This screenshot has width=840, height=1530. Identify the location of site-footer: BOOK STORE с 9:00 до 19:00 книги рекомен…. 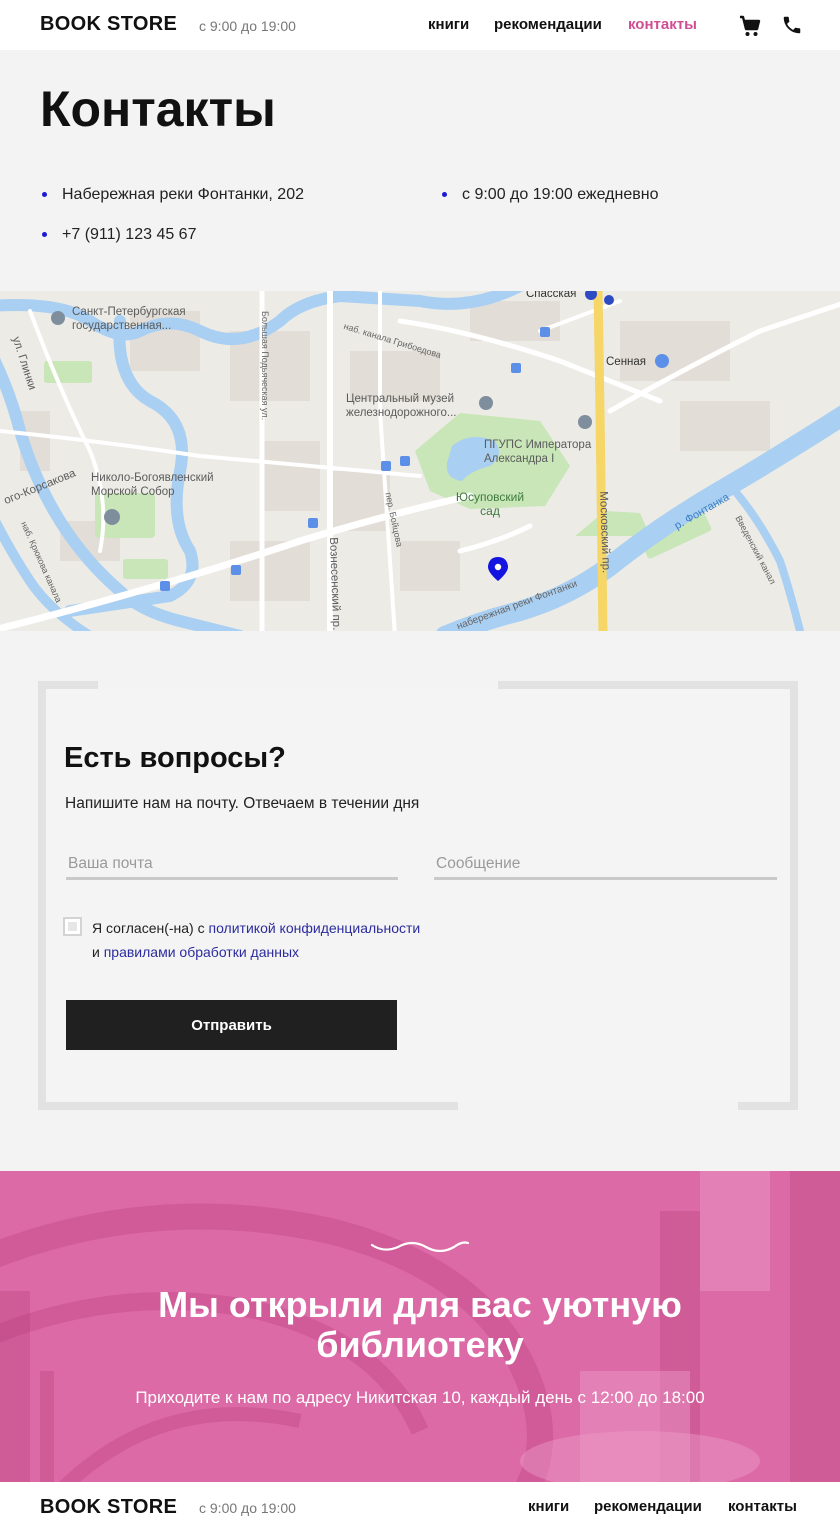
(420, 1506).